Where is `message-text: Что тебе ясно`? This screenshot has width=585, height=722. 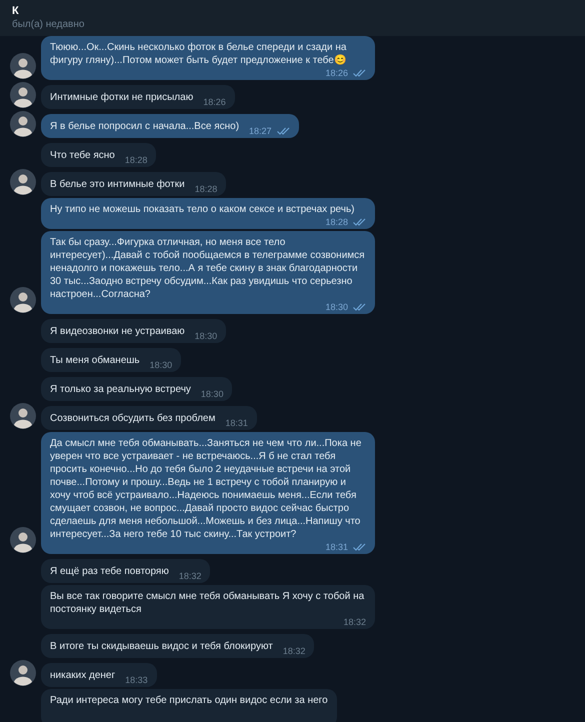
message-text: Что тебе ясно is located at coordinates (82, 155).